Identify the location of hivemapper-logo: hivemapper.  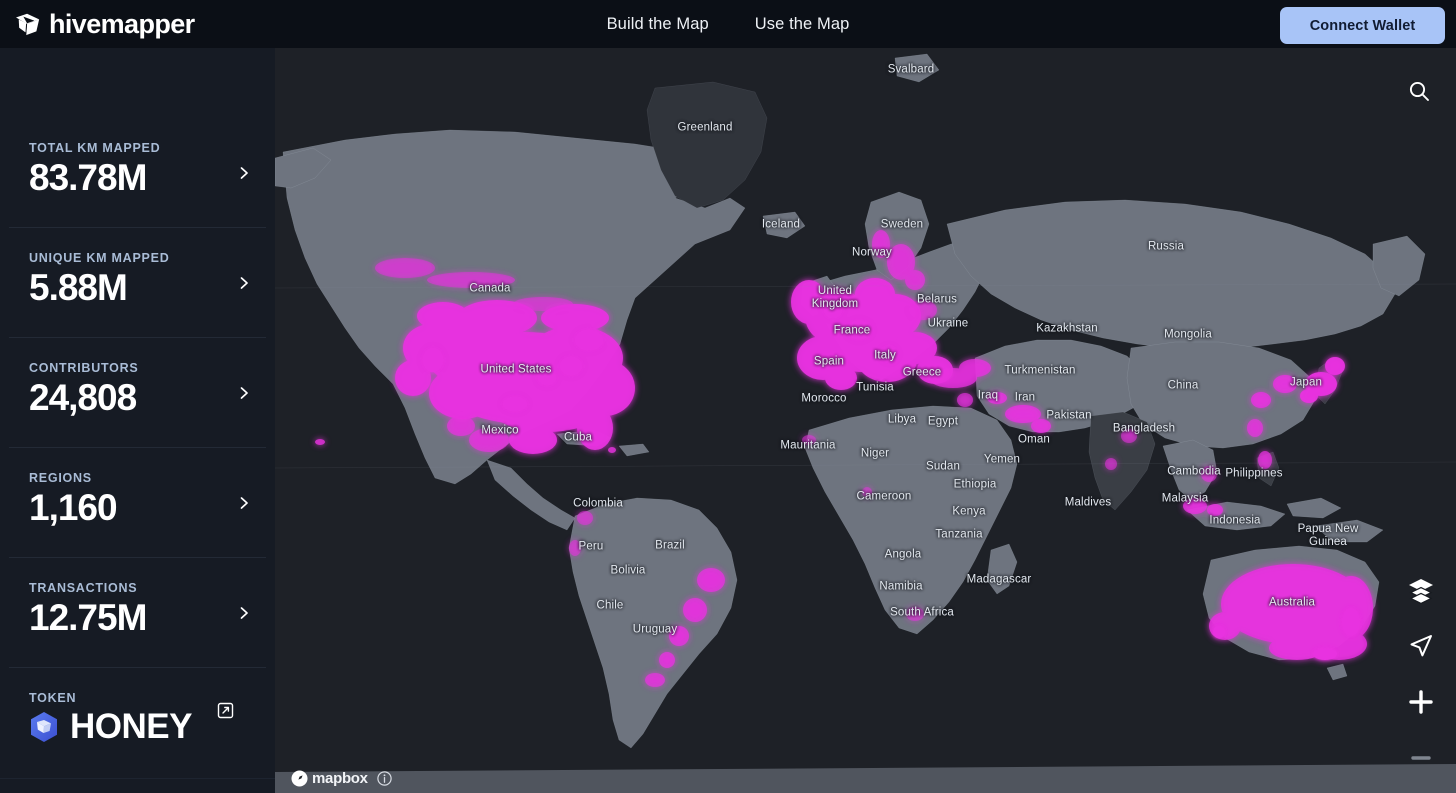
(104, 23).